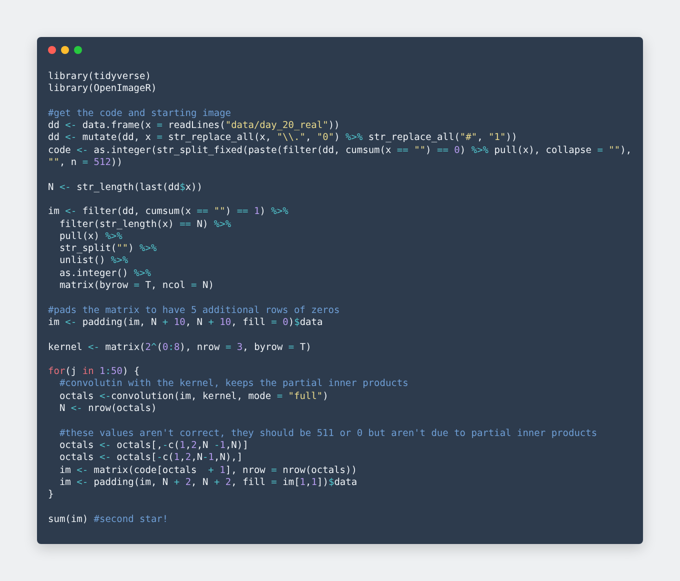 The width and height of the screenshot is (680, 581). What do you see at coordinates (194, 310) in the screenshot?
I see `code-line: #pads the matrix to have 5 additional rows of zeros` at bounding box center [194, 310].